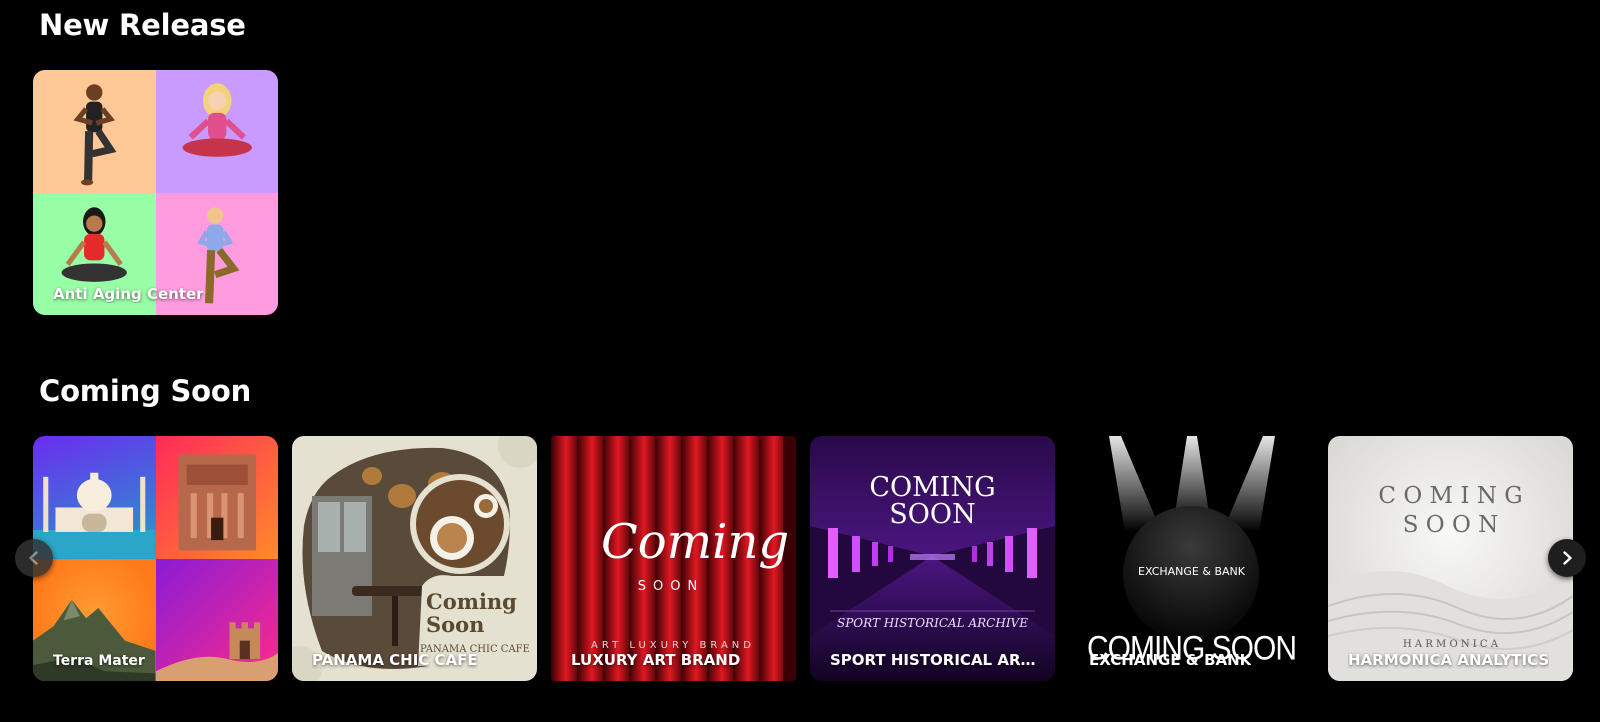  What do you see at coordinates (695, 542) in the screenshot?
I see `luxury-script-text: Coming` at bounding box center [695, 542].